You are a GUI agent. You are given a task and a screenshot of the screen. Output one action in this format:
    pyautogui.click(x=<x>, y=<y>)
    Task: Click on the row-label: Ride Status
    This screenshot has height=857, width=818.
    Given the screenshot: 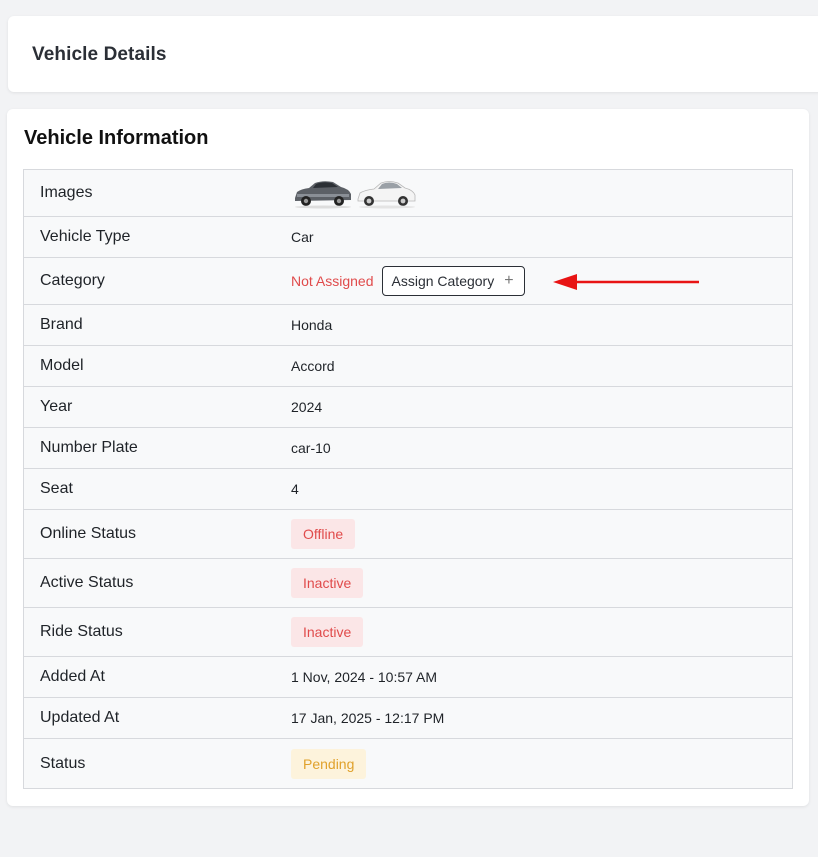 What is the action you would take?
    pyautogui.click(x=81, y=631)
    